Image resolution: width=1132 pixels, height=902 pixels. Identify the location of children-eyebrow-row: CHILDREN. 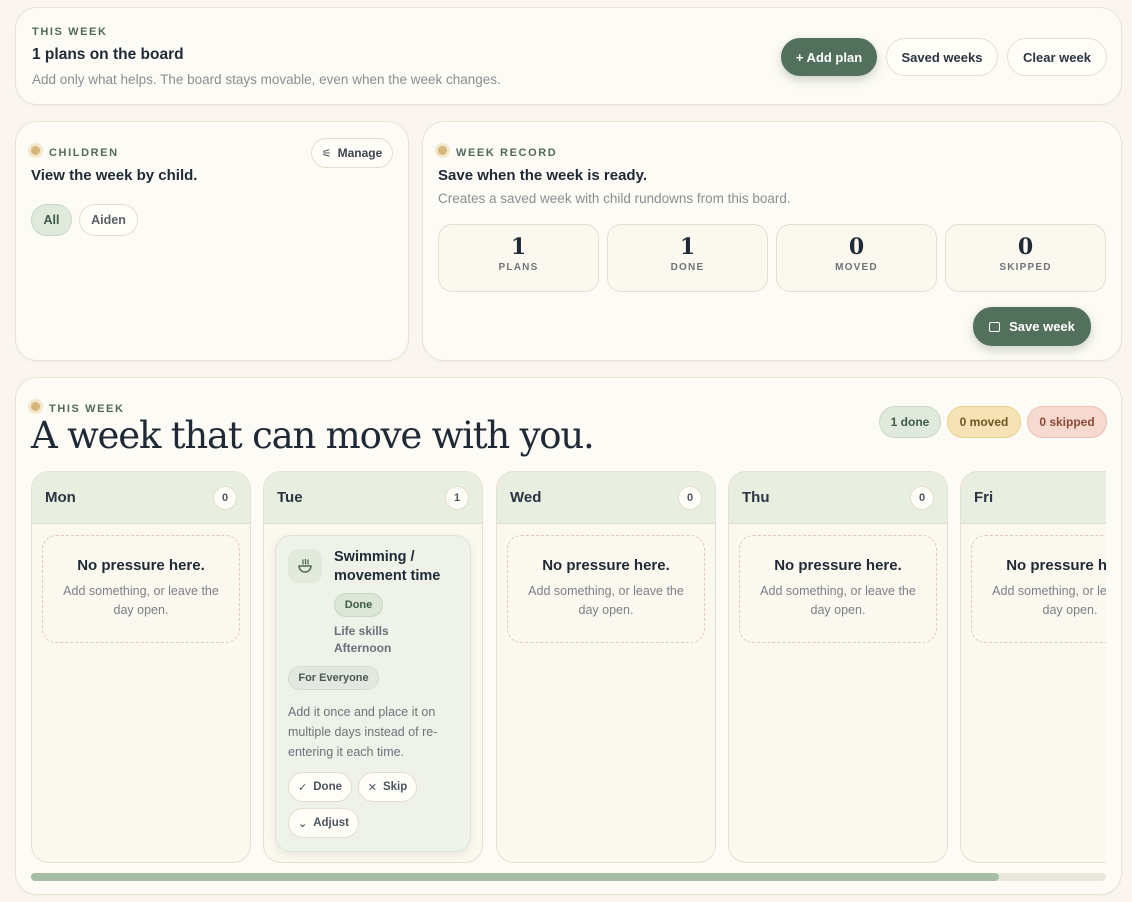
(75, 152).